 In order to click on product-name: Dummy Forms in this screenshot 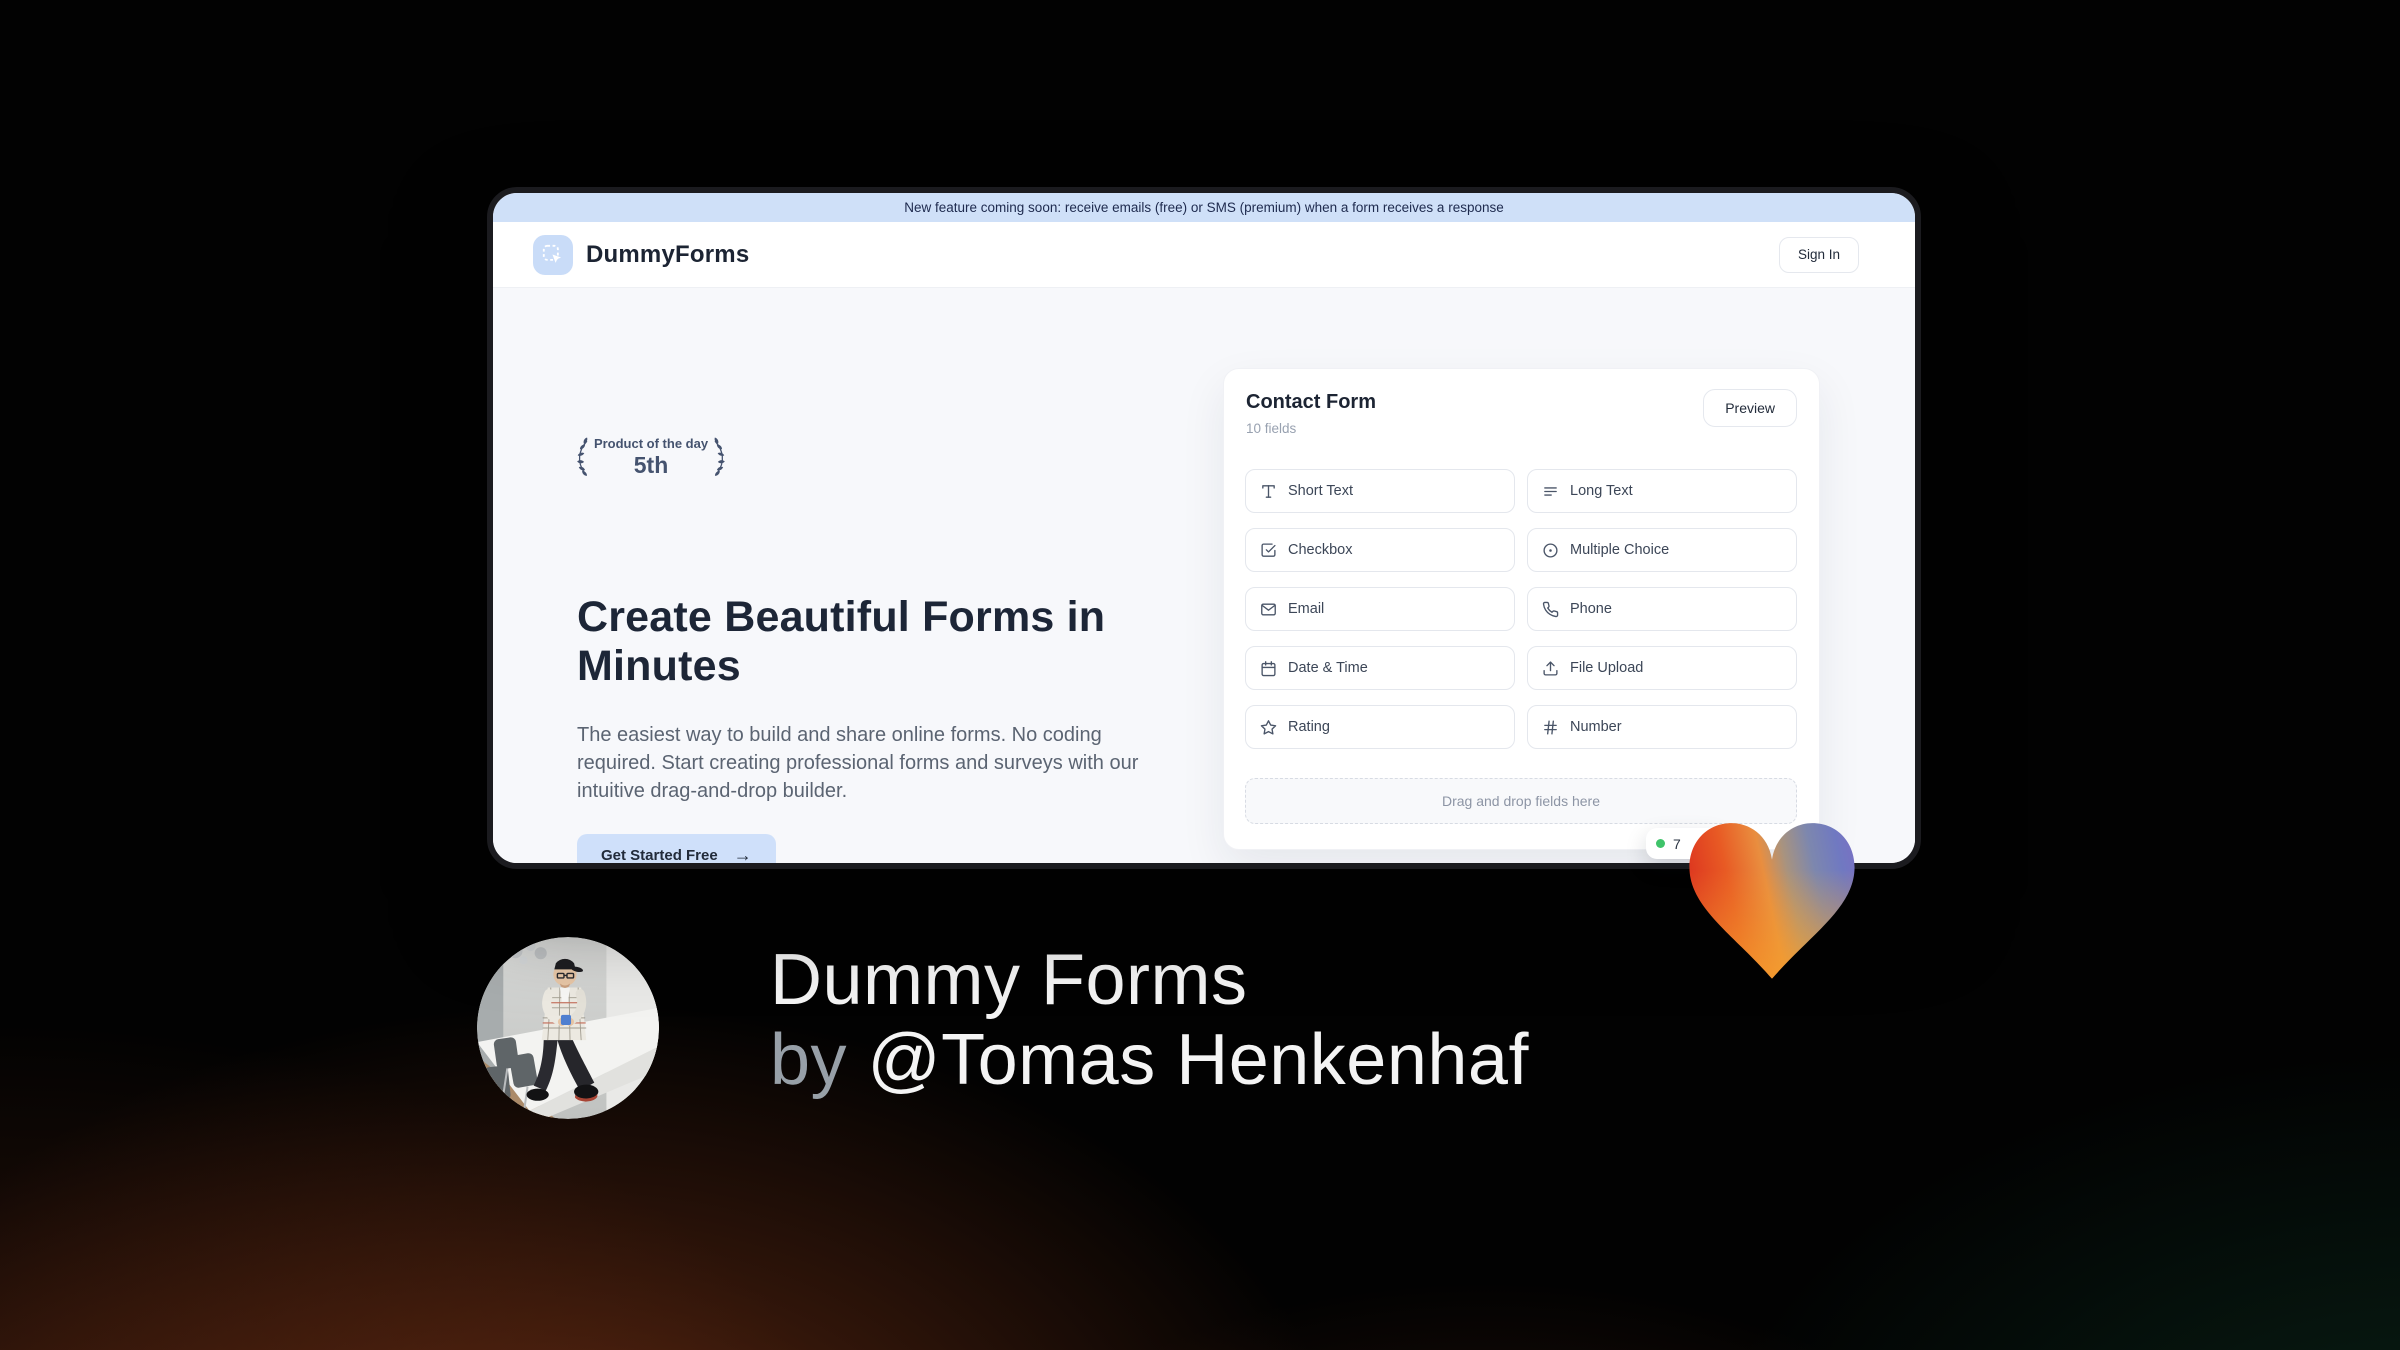, I will do `click(1009, 980)`.